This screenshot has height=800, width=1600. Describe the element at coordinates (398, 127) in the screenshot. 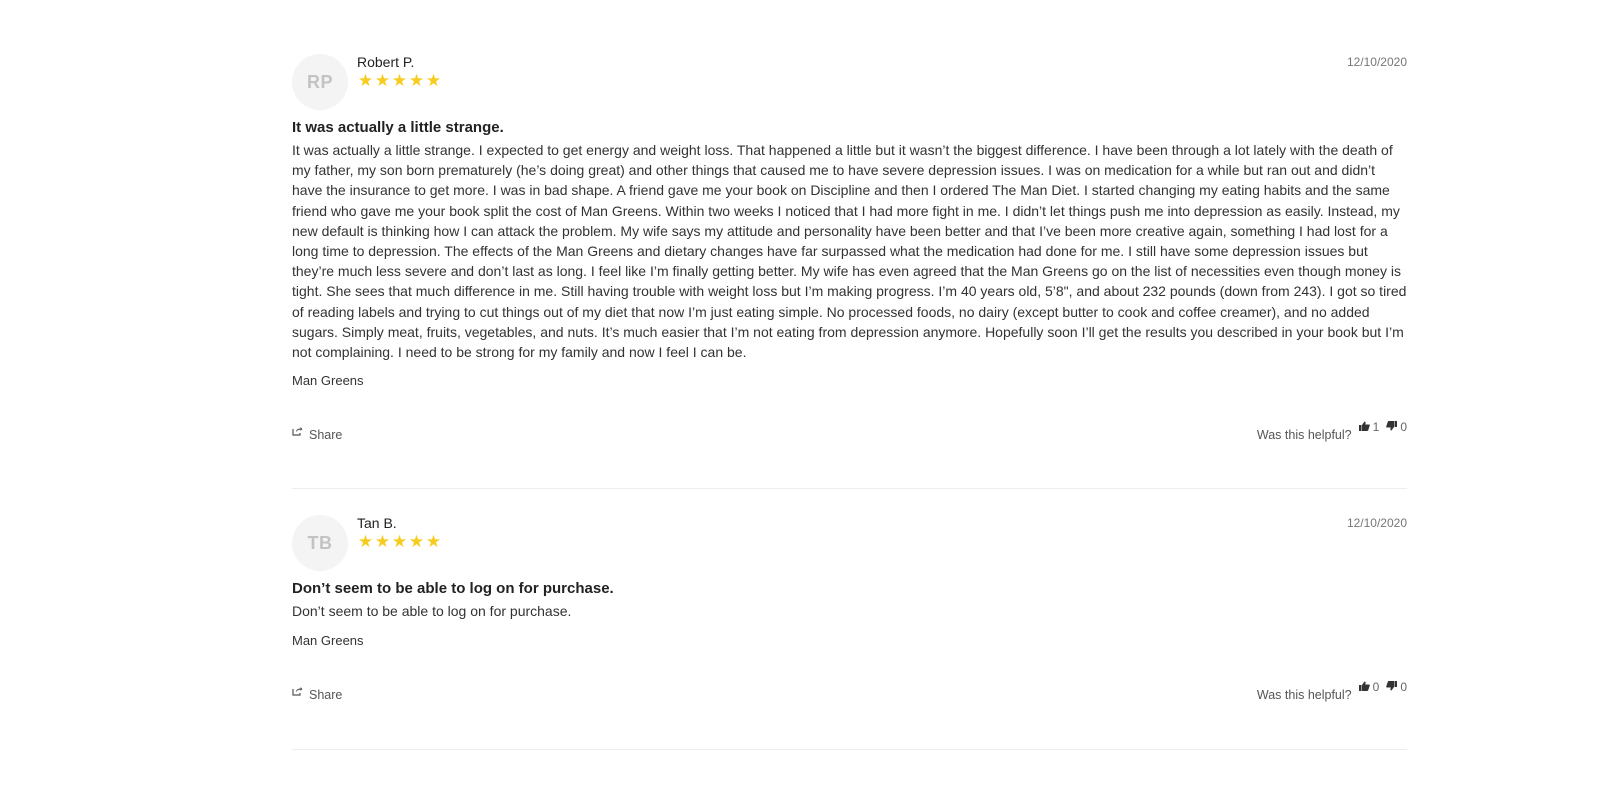

I see `review-title: It was actually a little strange.` at that location.